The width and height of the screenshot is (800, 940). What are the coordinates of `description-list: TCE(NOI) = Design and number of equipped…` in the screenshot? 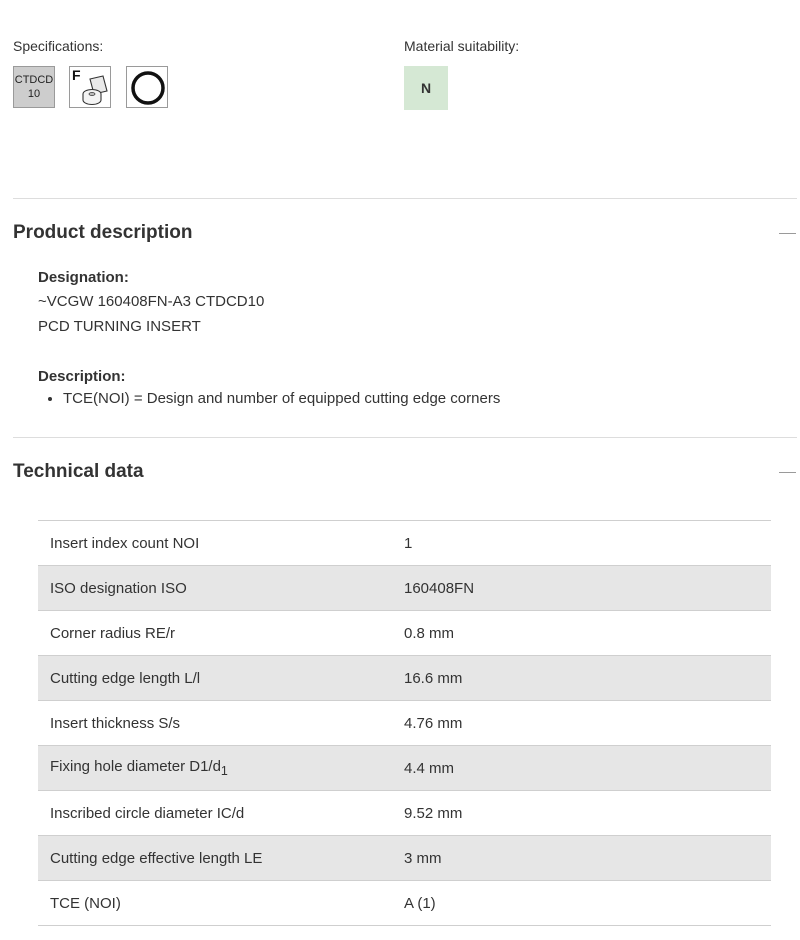 It's located at (269, 398).